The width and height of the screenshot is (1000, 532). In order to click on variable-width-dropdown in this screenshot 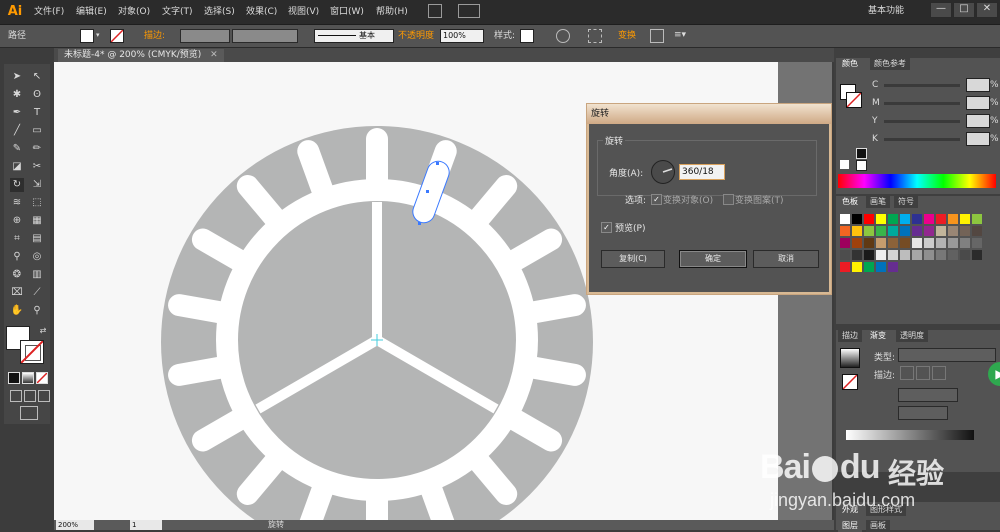, I will do `click(265, 36)`.